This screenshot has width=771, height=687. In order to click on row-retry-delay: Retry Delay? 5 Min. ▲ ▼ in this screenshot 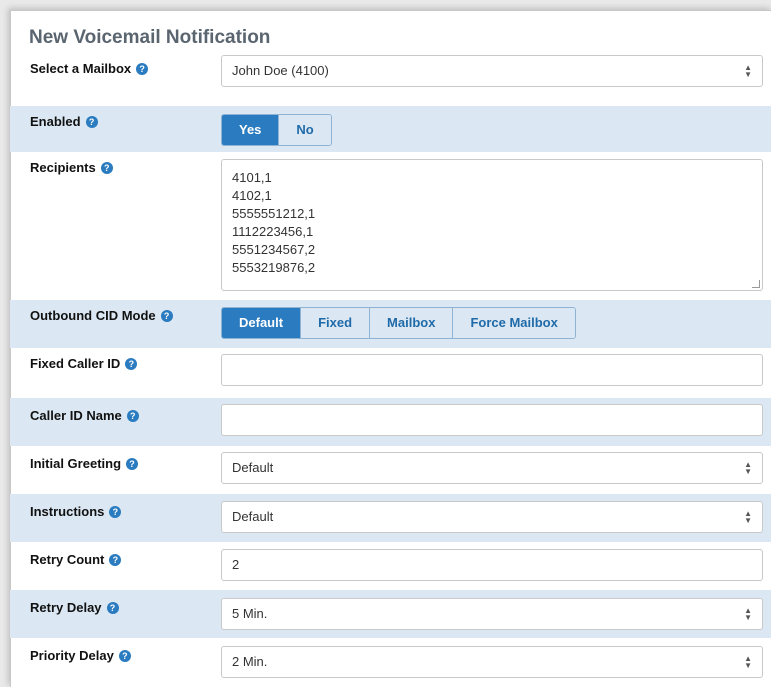, I will do `click(390, 614)`.